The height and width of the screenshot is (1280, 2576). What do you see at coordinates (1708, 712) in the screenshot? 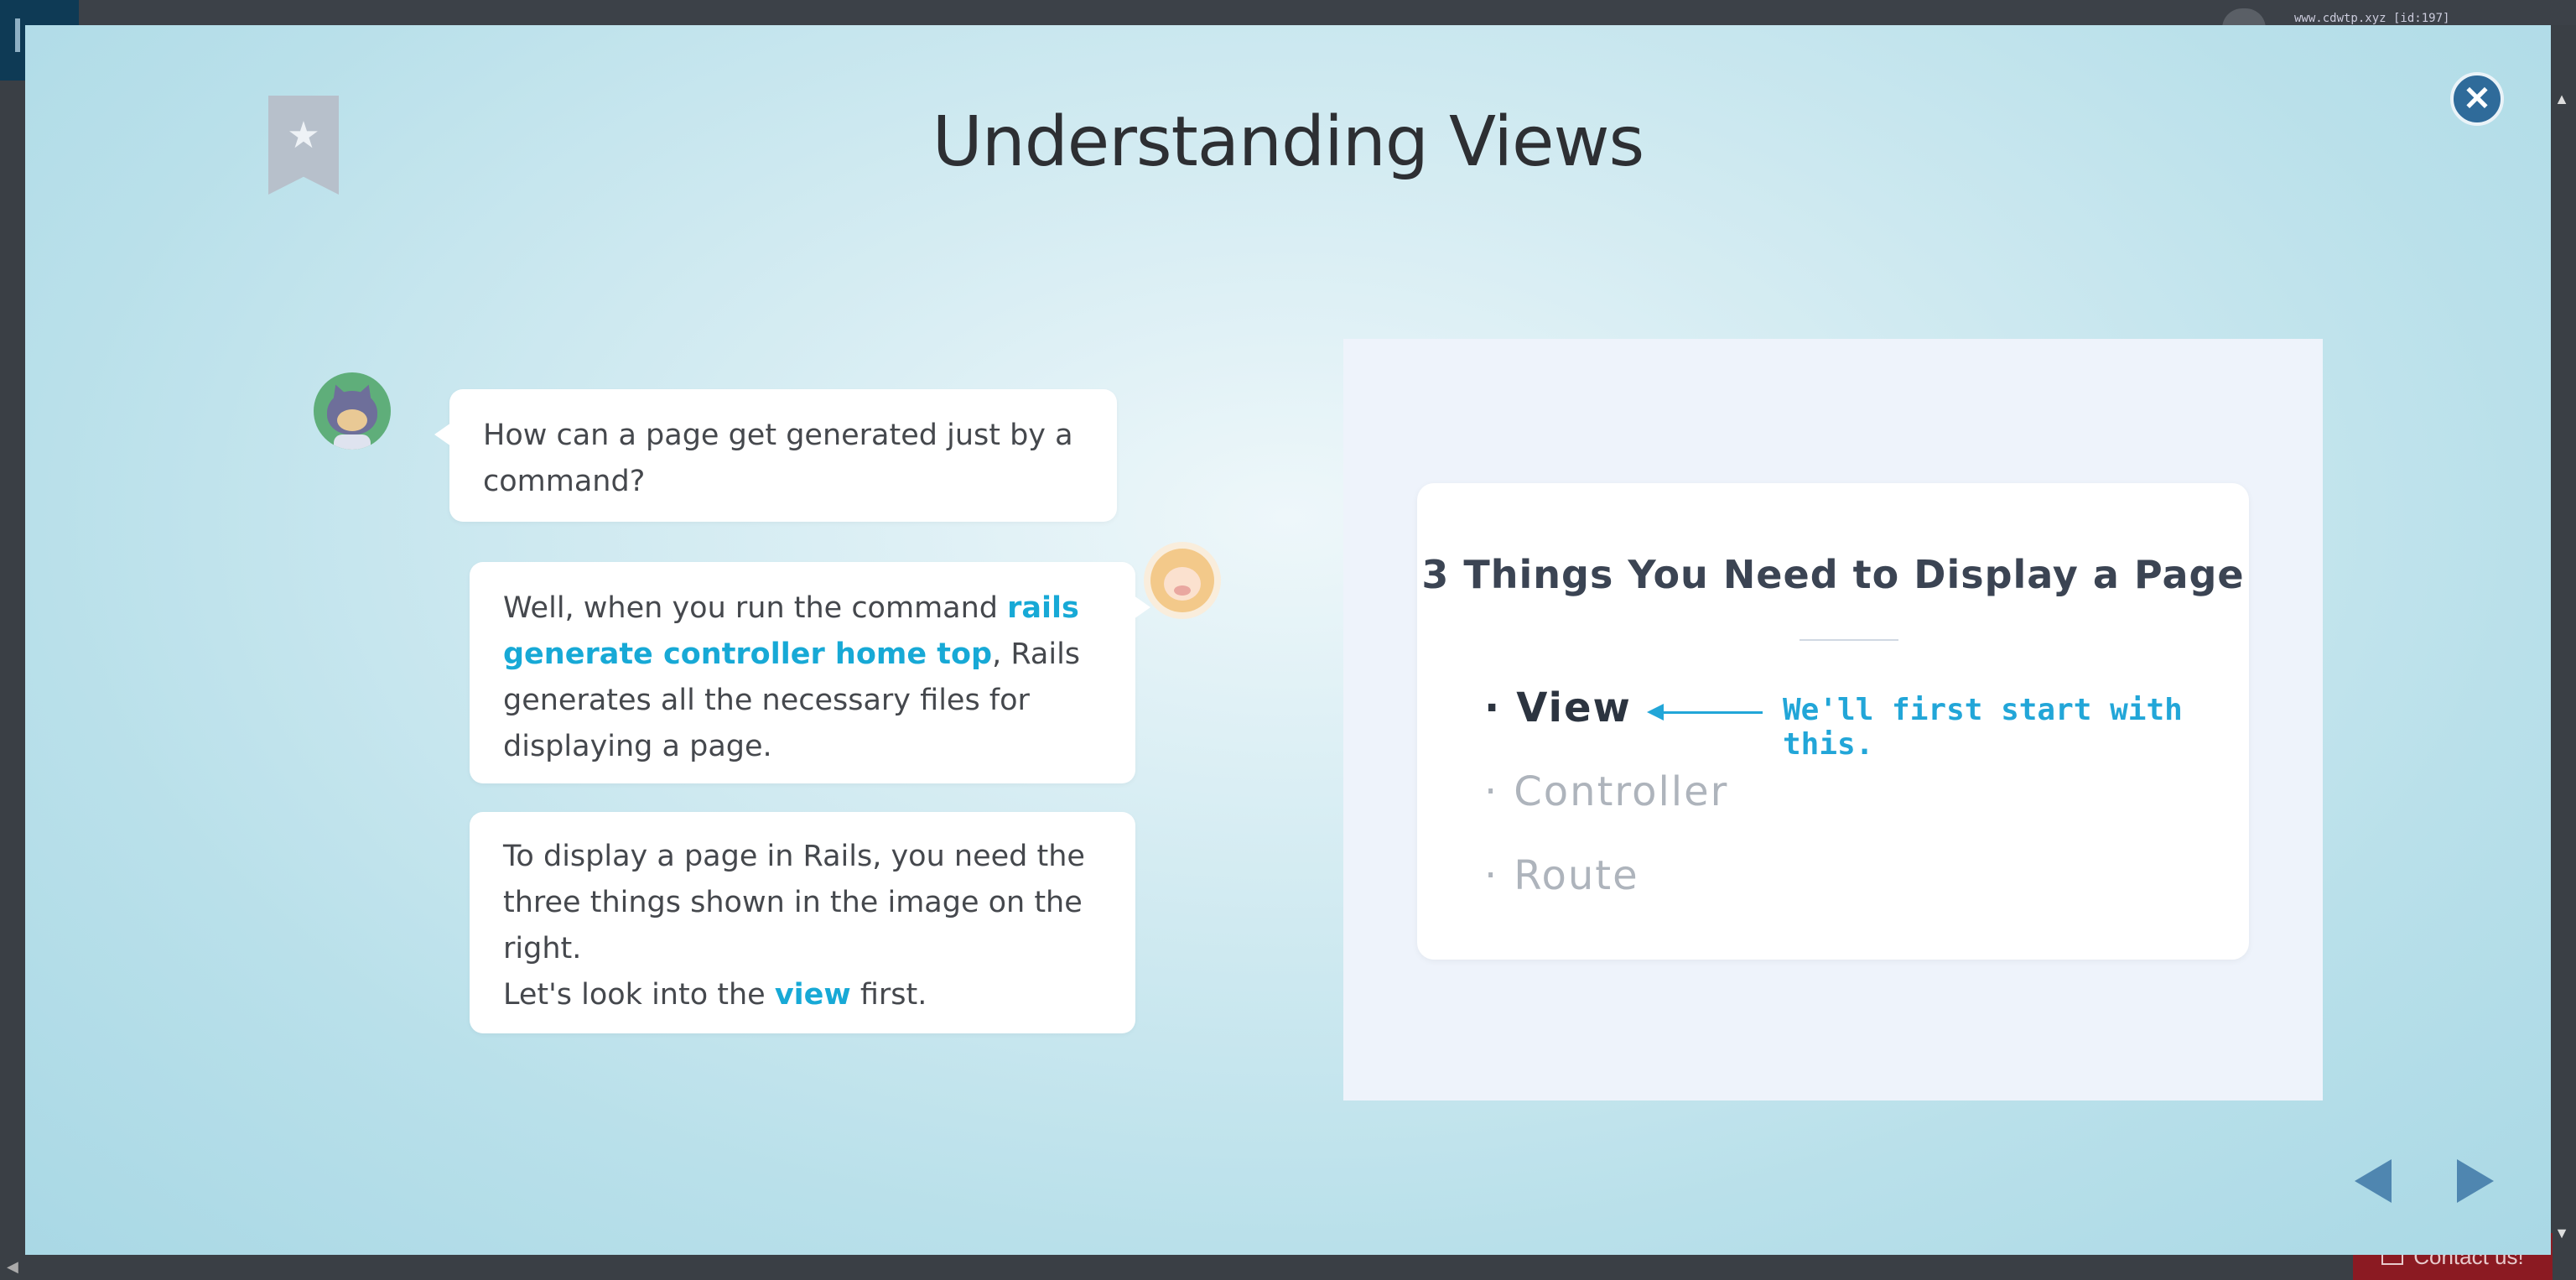
I see `arrow-line` at bounding box center [1708, 712].